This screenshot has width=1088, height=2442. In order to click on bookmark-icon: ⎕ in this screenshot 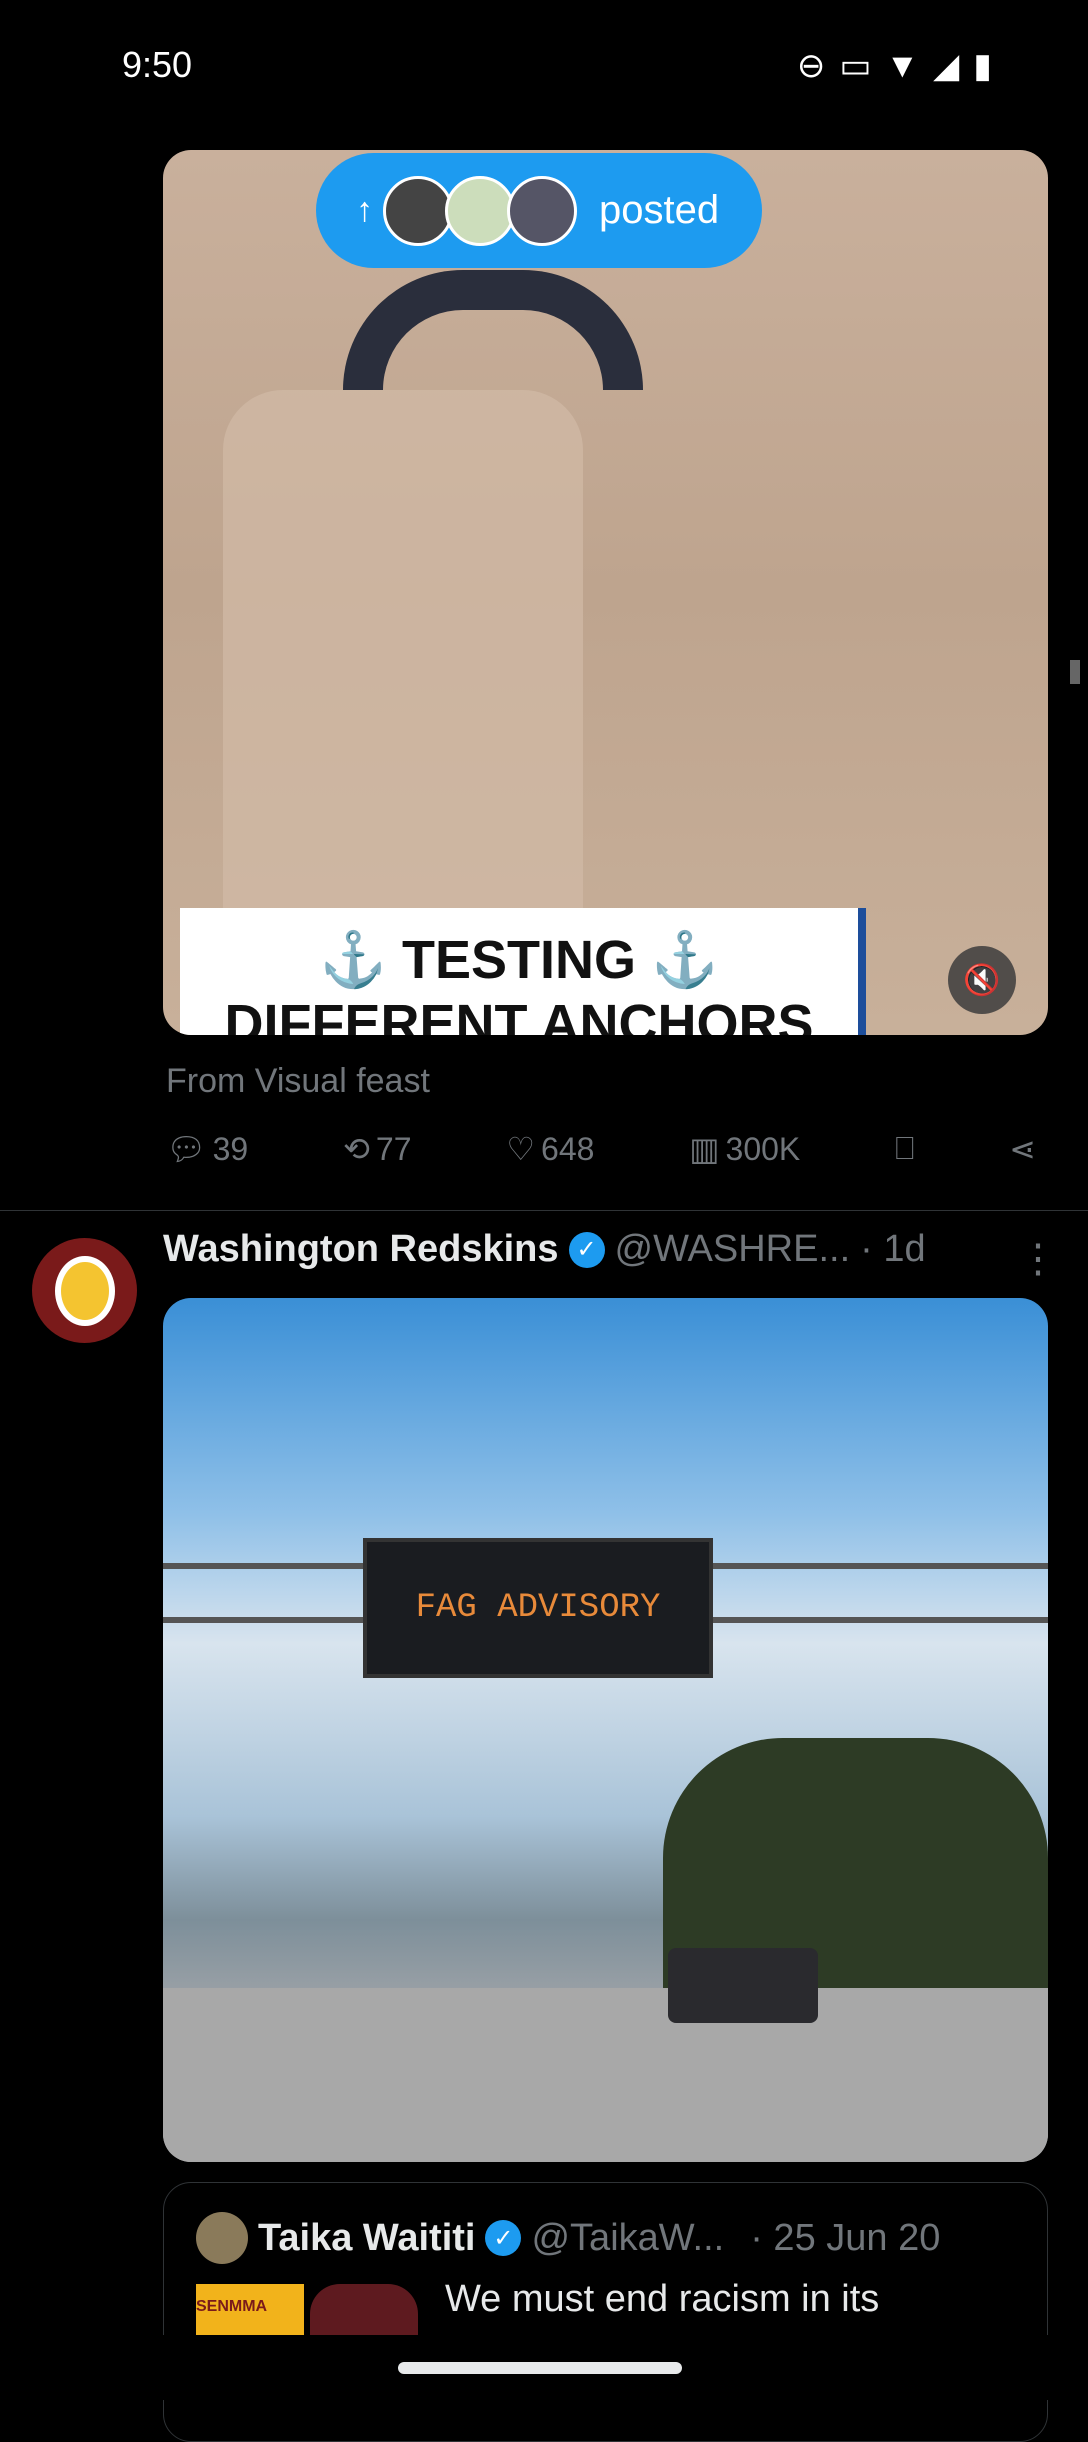, I will do `click(905, 1148)`.